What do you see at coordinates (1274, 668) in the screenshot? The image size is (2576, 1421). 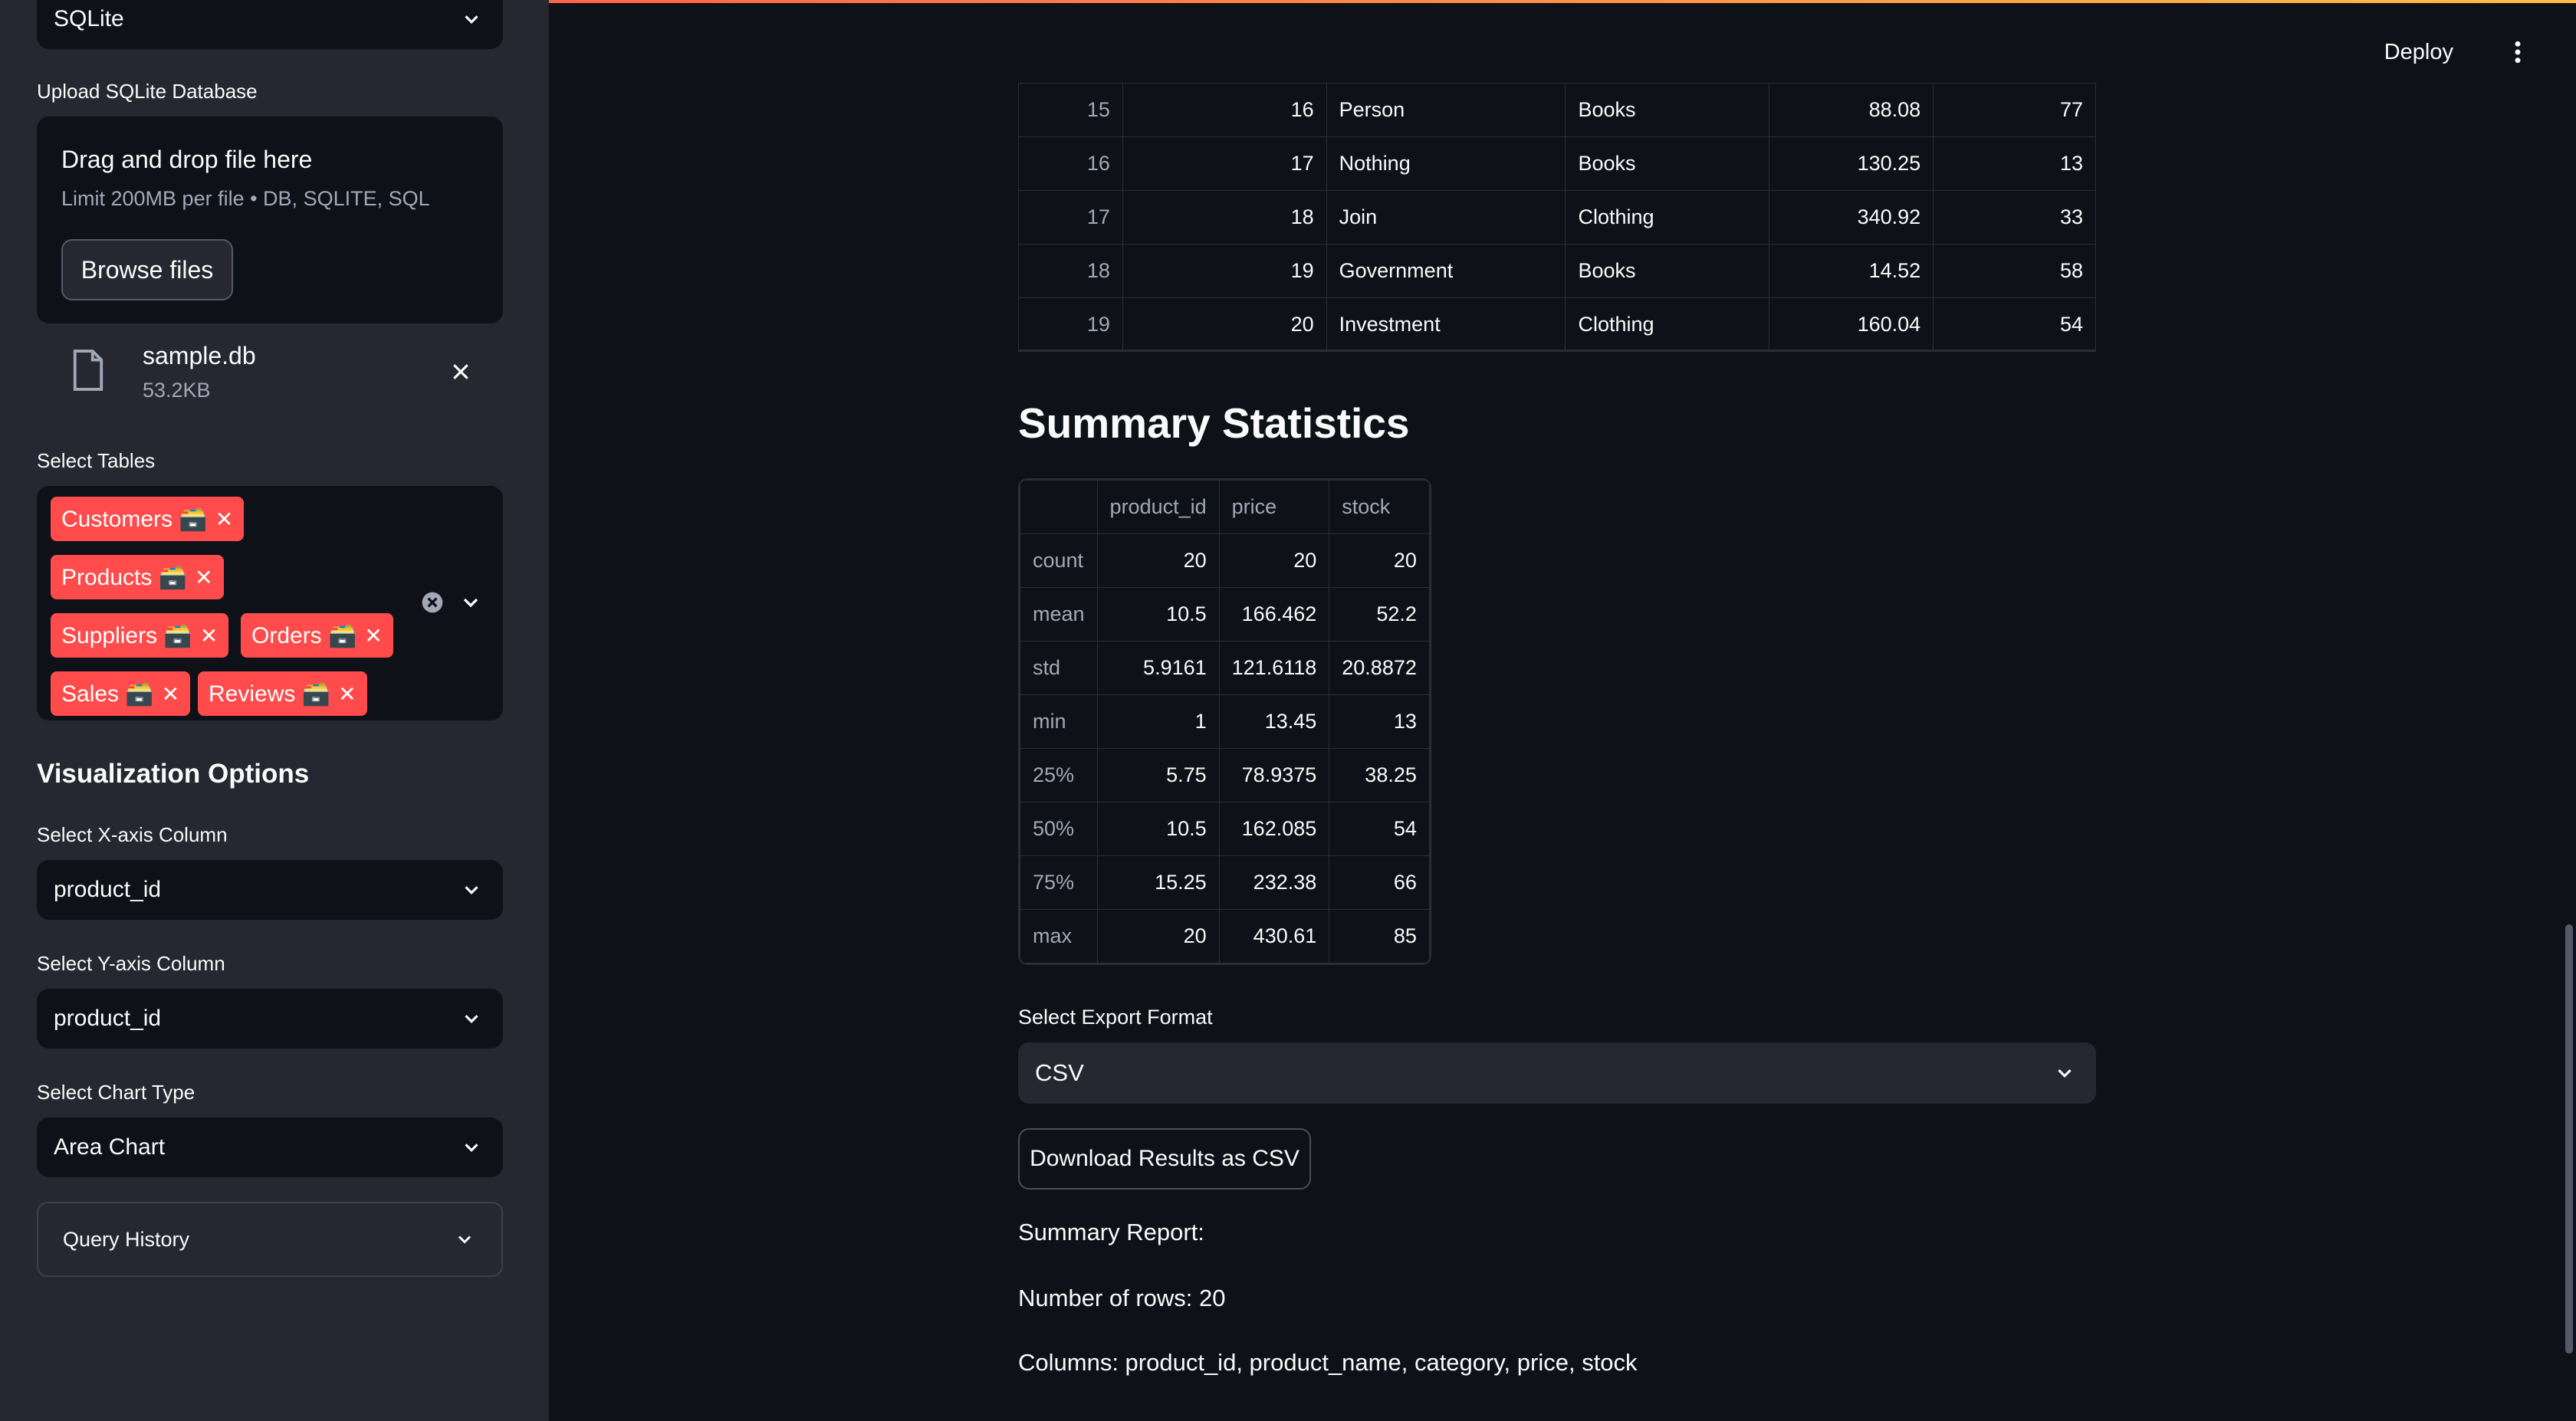 I see `stat-value: 121.6118` at bounding box center [1274, 668].